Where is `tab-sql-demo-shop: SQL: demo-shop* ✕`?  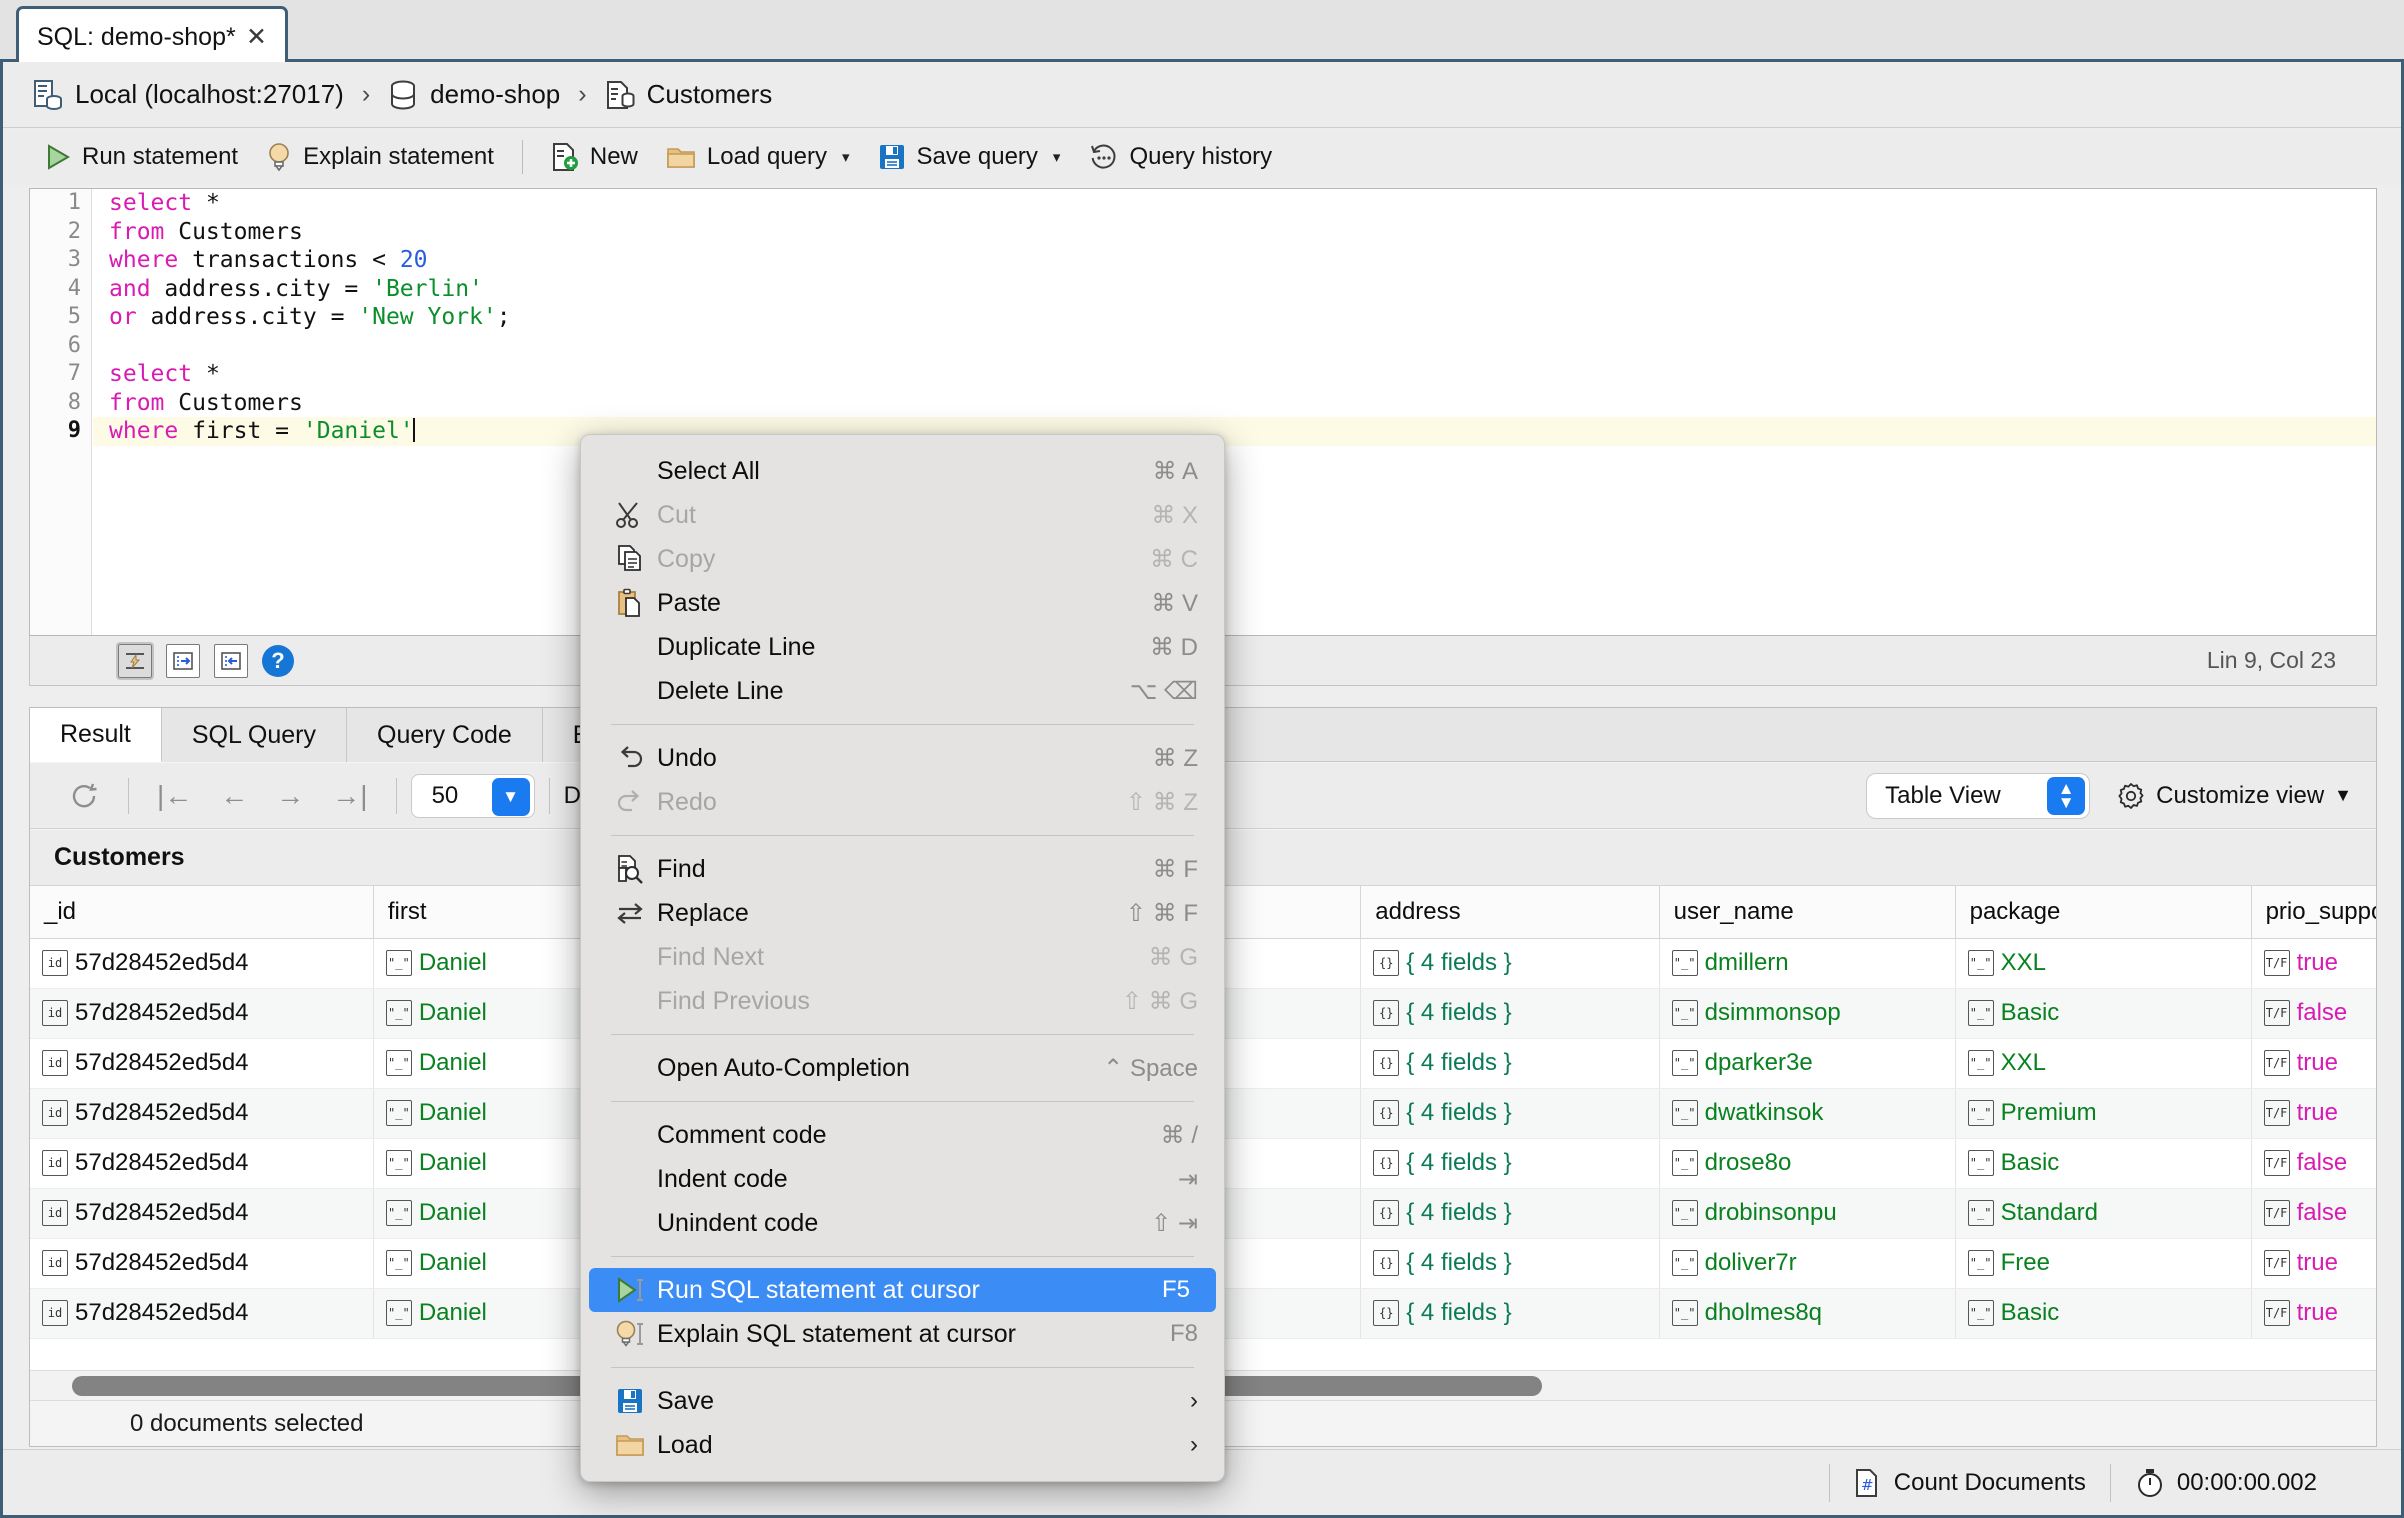
tab-sql-demo-shop: SQL: demo-shop* ✕ is located at coordinates (152, 35).